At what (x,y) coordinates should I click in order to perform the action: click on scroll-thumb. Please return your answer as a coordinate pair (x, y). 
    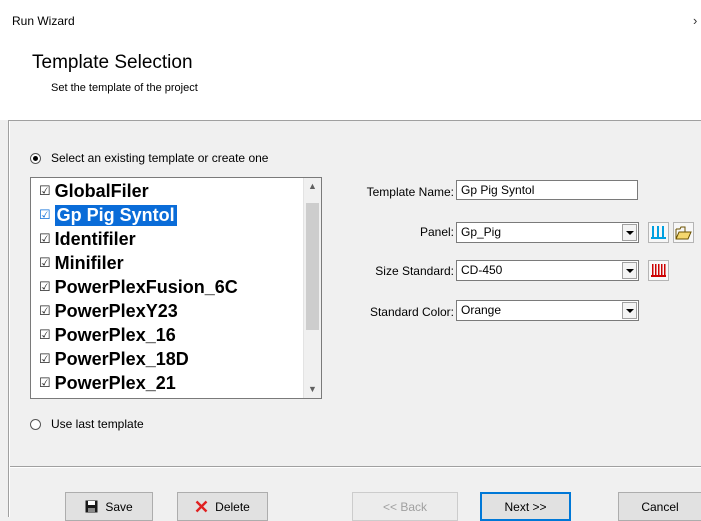
    Looking at the image, I should click on (312, 266).